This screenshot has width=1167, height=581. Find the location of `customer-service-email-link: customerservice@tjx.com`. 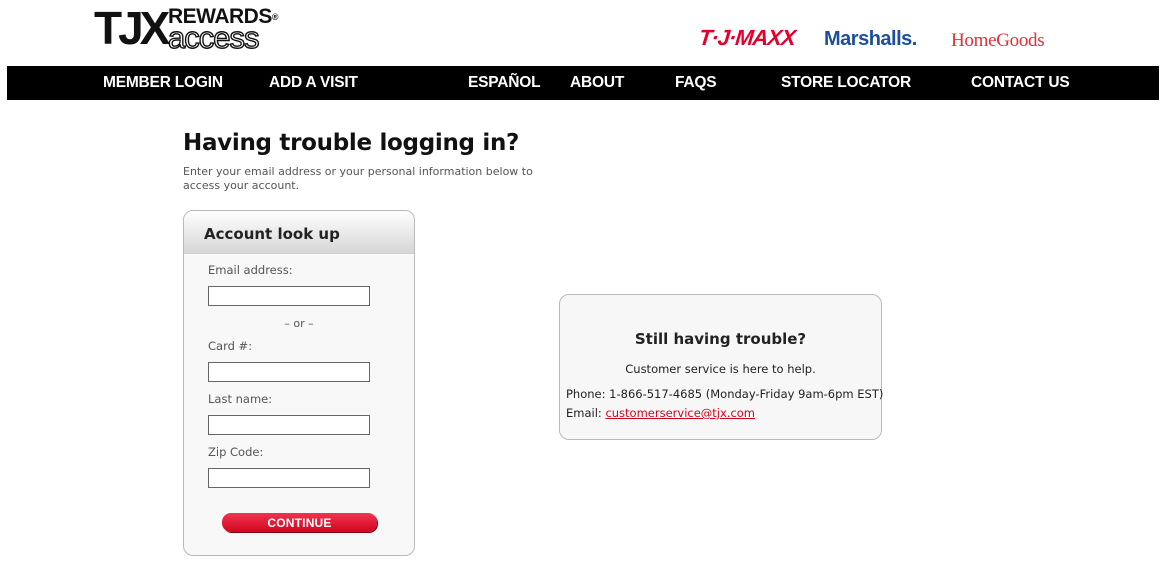

customer-service-email-link: customerservice@tjx.com is located at coordinates (680, 413).